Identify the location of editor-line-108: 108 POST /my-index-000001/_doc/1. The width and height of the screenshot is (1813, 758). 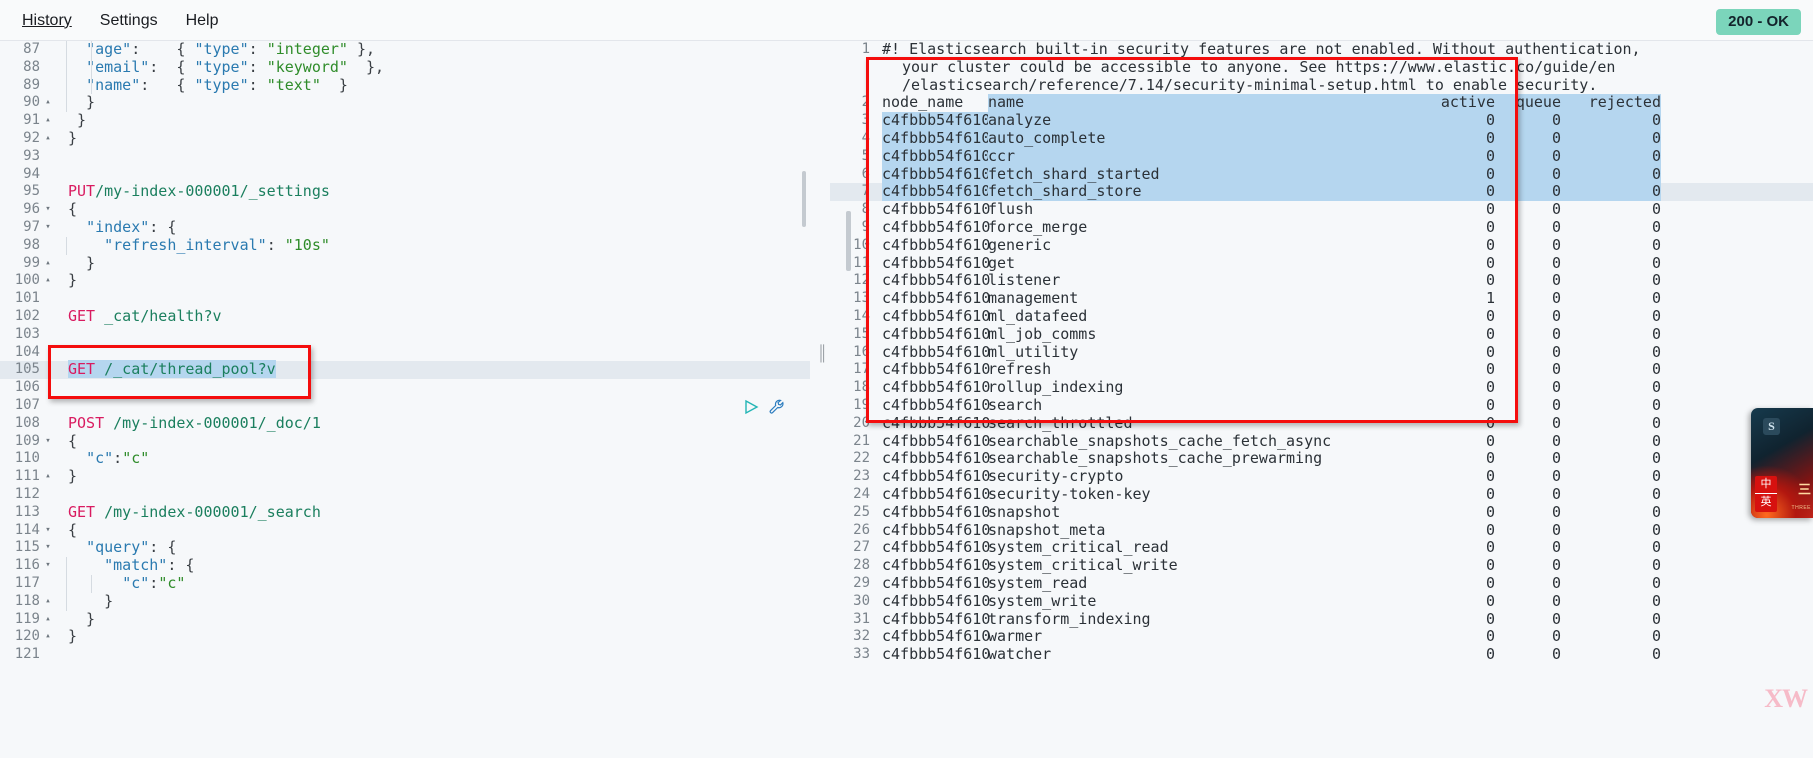
(405, 423).